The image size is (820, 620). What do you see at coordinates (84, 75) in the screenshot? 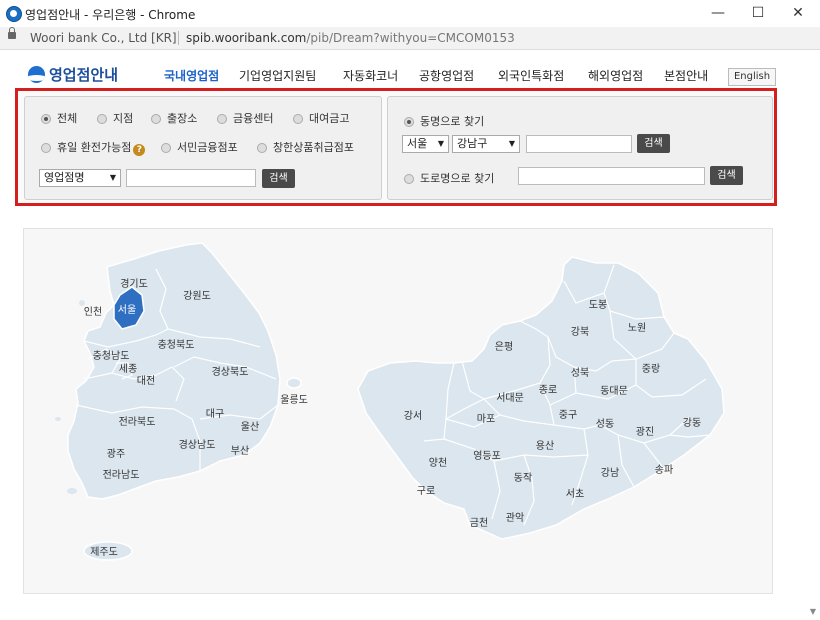
I see `logo-text: 영업점안내` at bounding box center [84, 75].